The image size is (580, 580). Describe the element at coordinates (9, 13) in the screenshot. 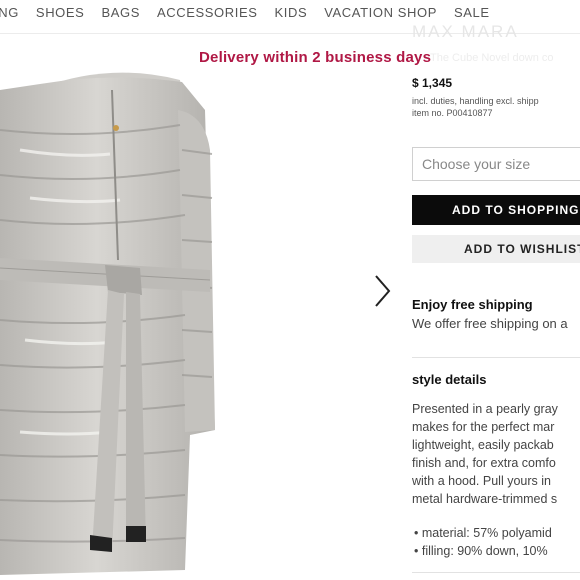

I see `nav-item-clothing: ING` at that location.